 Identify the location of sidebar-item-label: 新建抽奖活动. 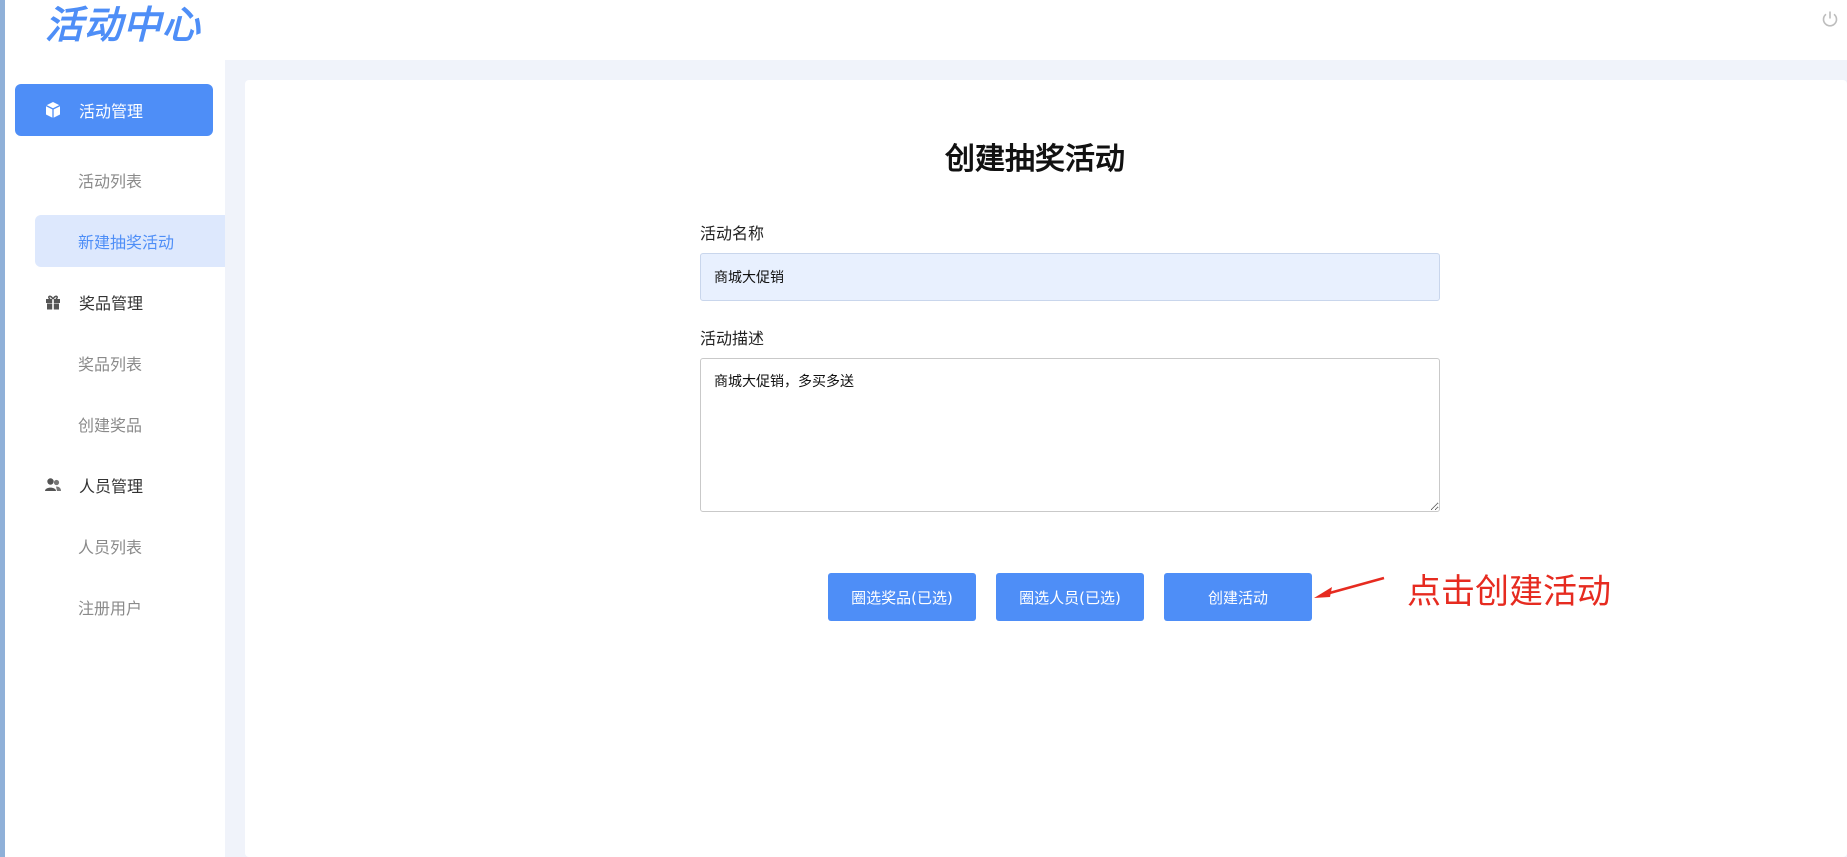
(126, 242).